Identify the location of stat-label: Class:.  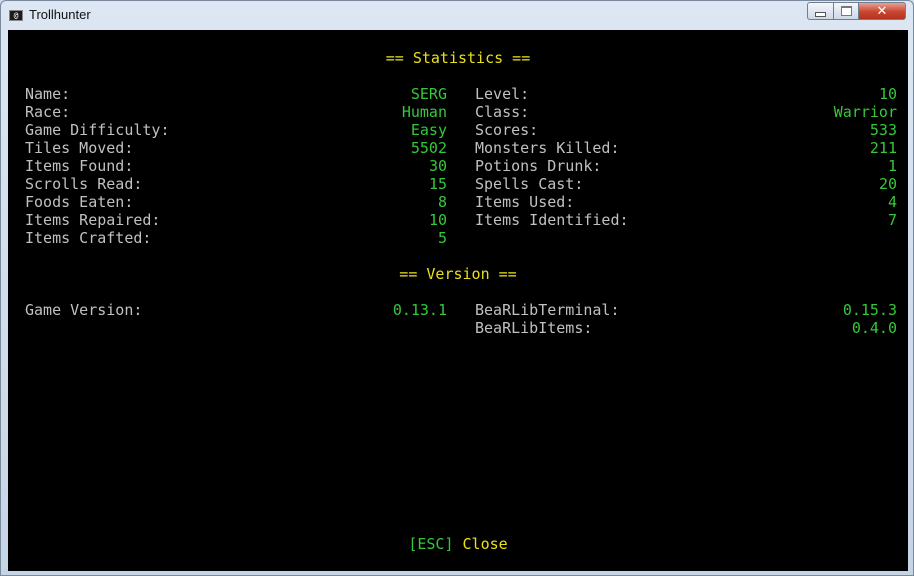
(502, 112).